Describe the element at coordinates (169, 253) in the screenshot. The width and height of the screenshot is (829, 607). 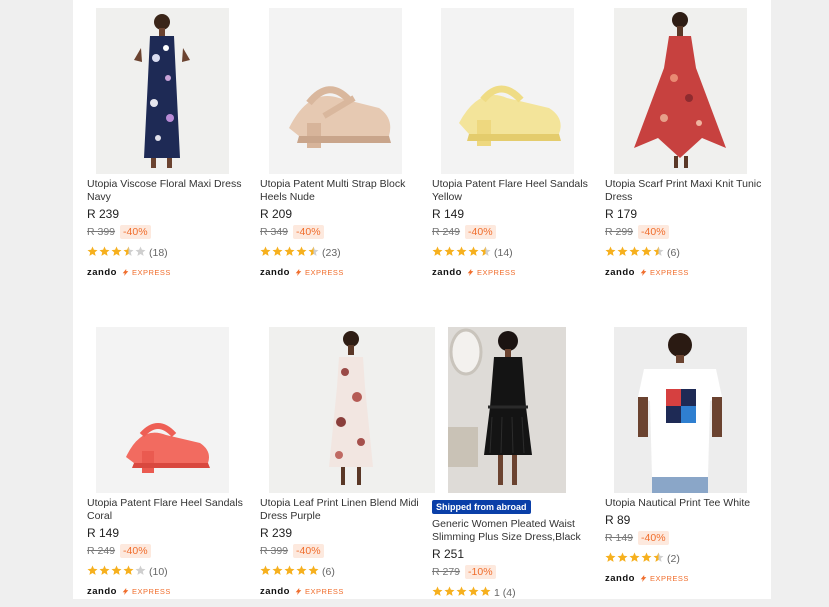
I see `star-rating: (18)` at that location.